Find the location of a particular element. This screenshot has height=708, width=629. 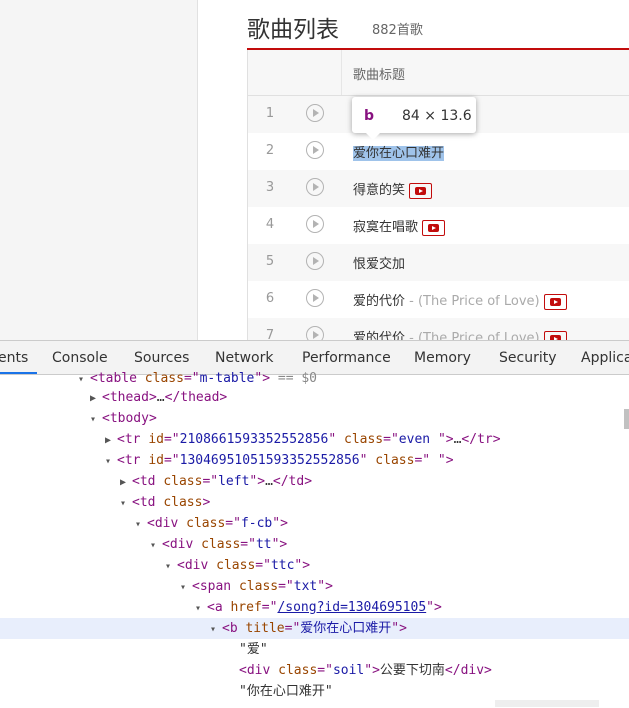

dom-line-span-txt: ▾ <span class="txt"> is located at coordinates (256, 586).